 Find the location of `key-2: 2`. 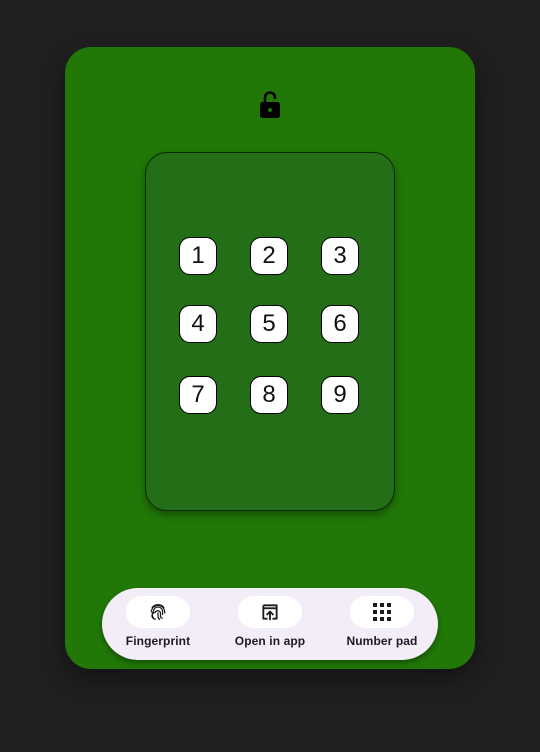

key-2: 2 is located at coordinates (269, 256).